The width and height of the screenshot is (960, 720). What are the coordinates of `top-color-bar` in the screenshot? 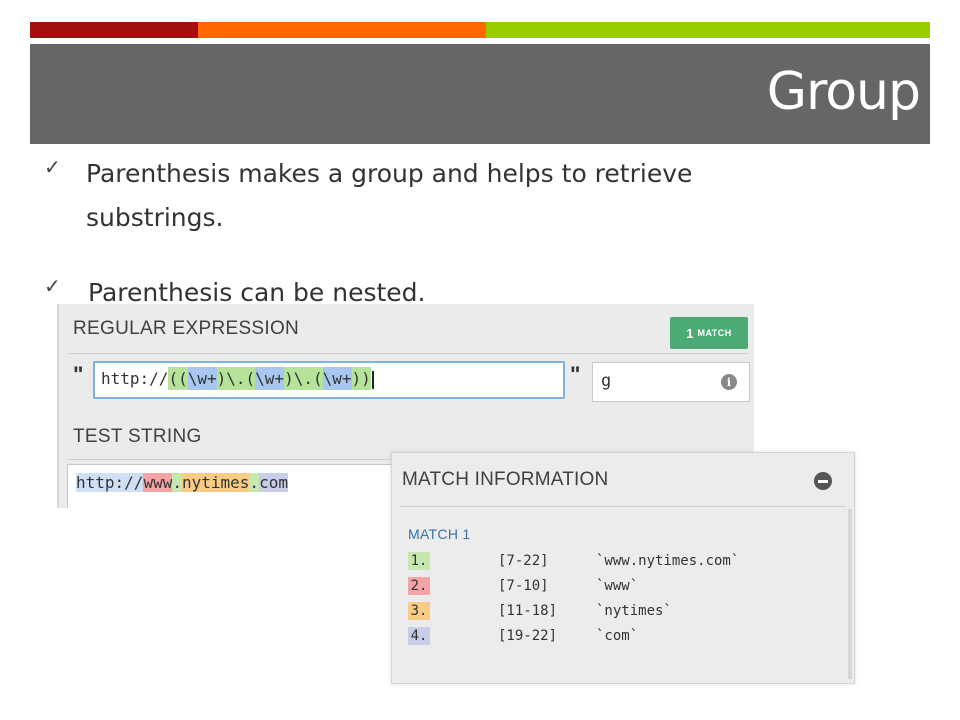 It's located at (480, 30).